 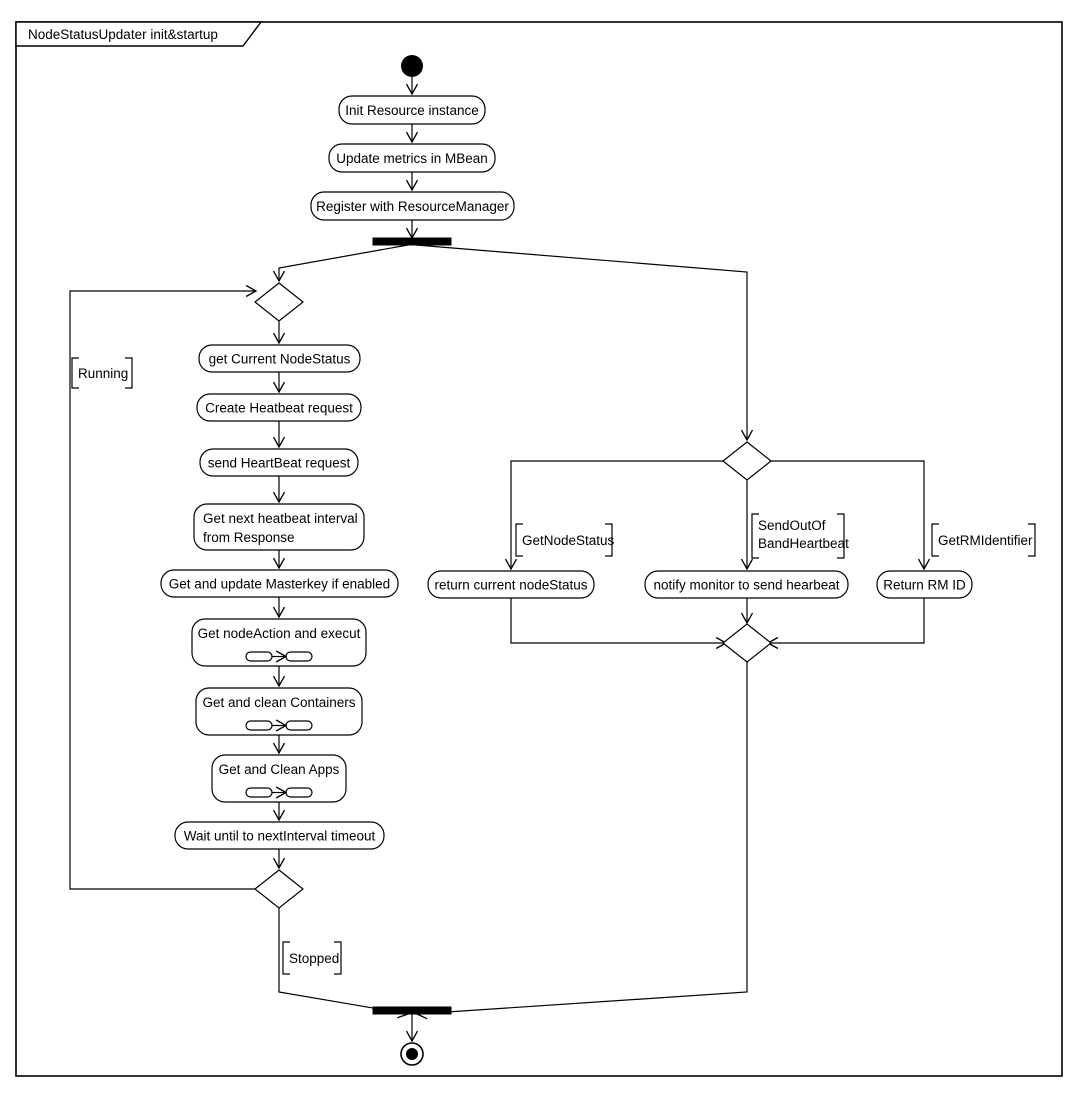 What do you see at coordinates (280, 518) in the screenshot?
I see `action-node-label-line1: Get next heatbeat interval` at bounding box center [280, 518].